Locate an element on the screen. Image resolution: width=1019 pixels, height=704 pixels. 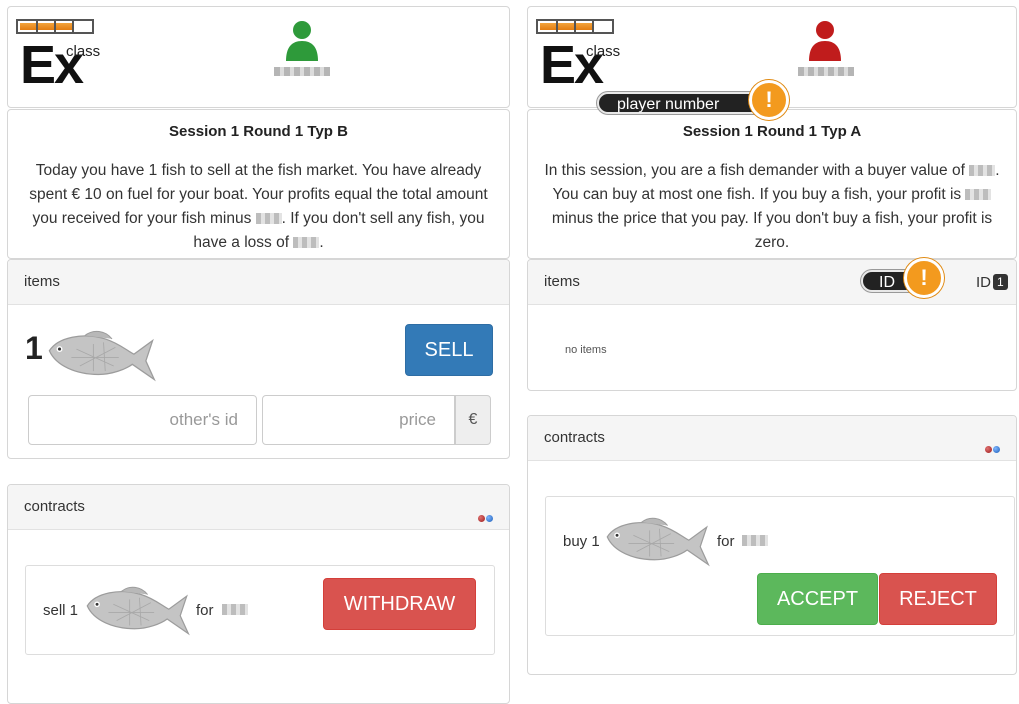
contract-row: sell 1 for WITHDRAW is located at coordinates (260, 610).